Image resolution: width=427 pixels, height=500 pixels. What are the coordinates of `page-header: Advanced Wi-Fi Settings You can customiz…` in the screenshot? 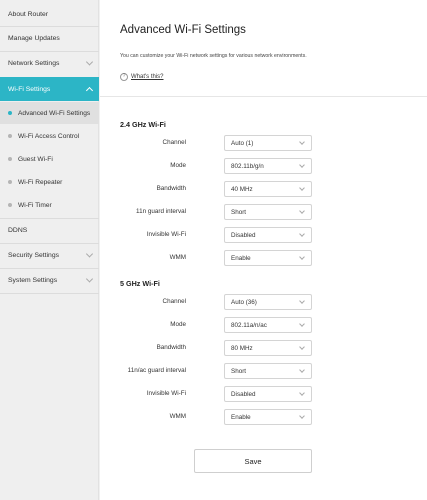 It's located at (263, 48).